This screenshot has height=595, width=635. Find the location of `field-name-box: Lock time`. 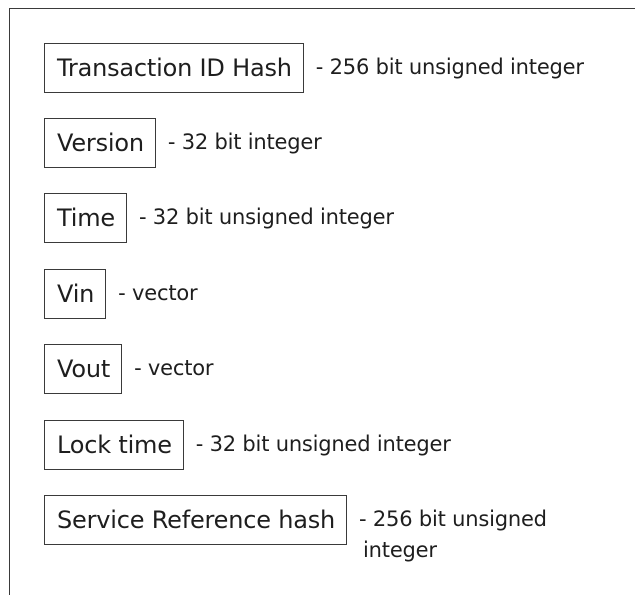

field-name-box: Lock time is located at coordinates (114, 445).